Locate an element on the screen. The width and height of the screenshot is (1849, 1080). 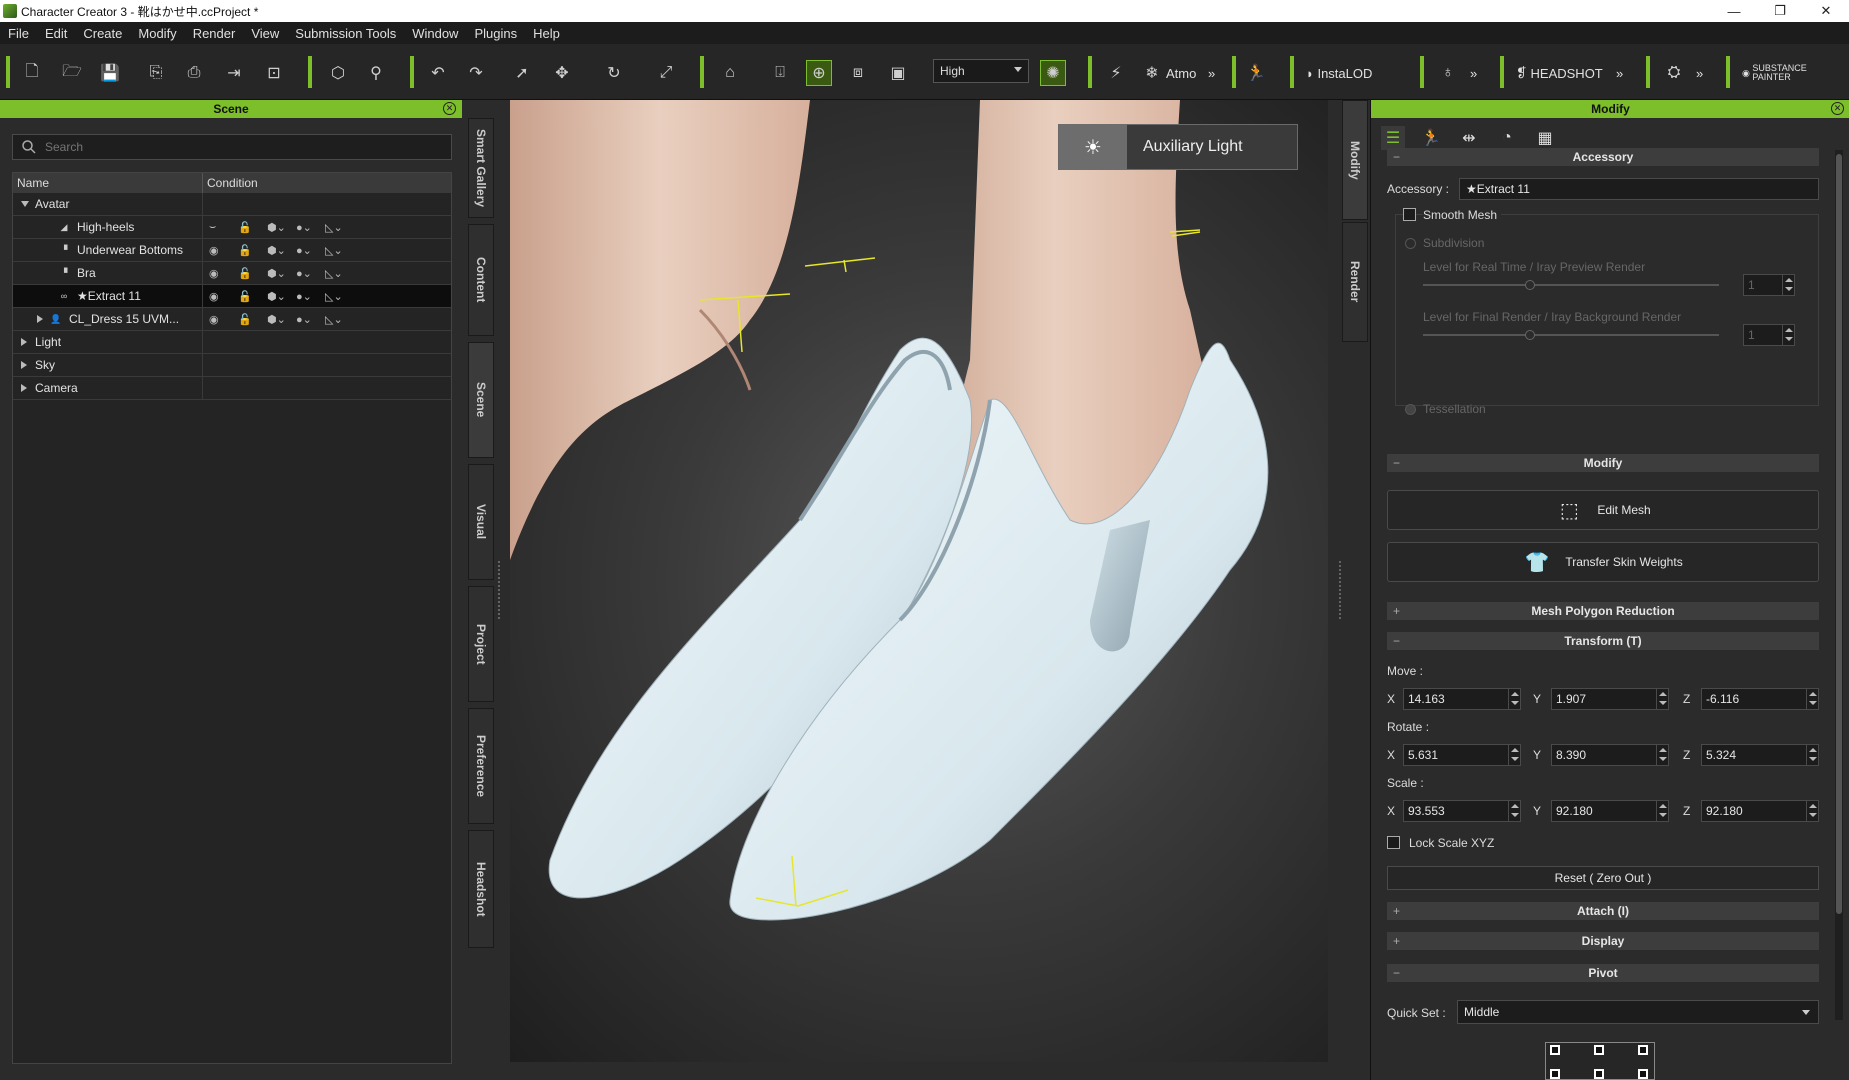
auxiliary-light-badge: ☀ Auxiliary Light is located at coordinates (1178, 147).